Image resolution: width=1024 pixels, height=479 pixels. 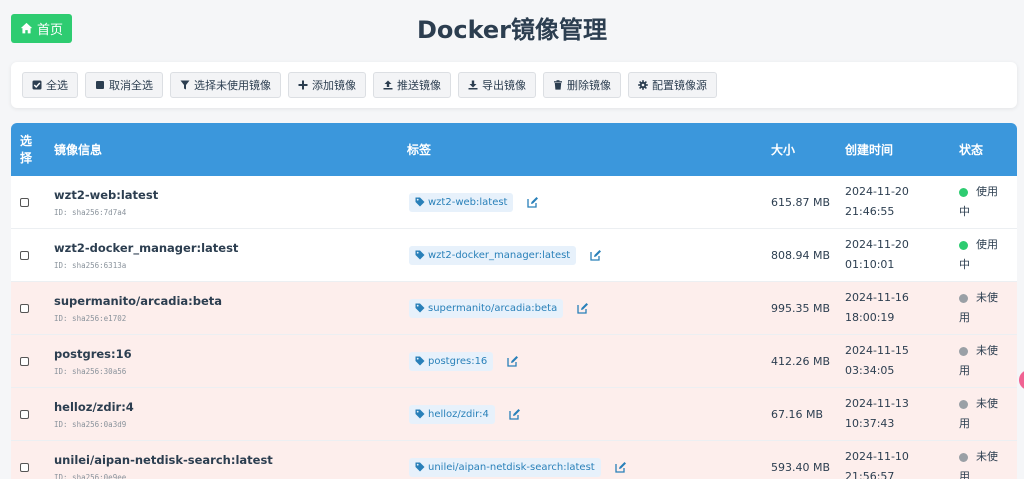 What do you see at coordinates (870, 423) in the screenshot?
I see `created-clock: 10:37:43` at bounding box center [870, 423].